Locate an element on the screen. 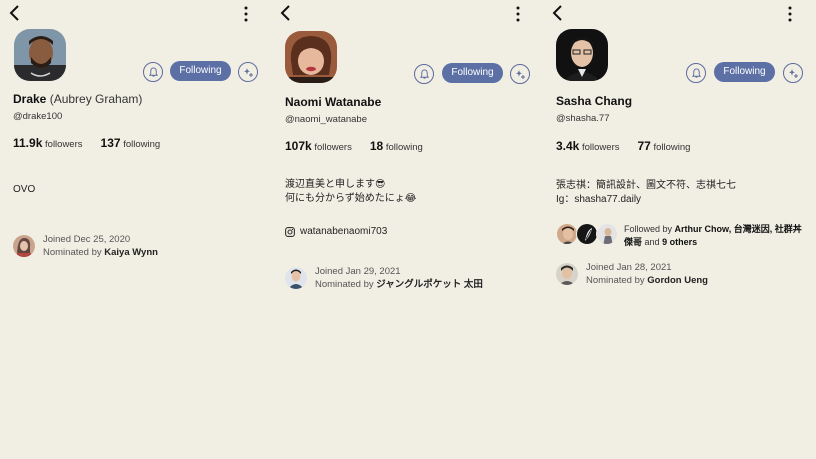  following-count: 137 is located at coordinates (110, 143).